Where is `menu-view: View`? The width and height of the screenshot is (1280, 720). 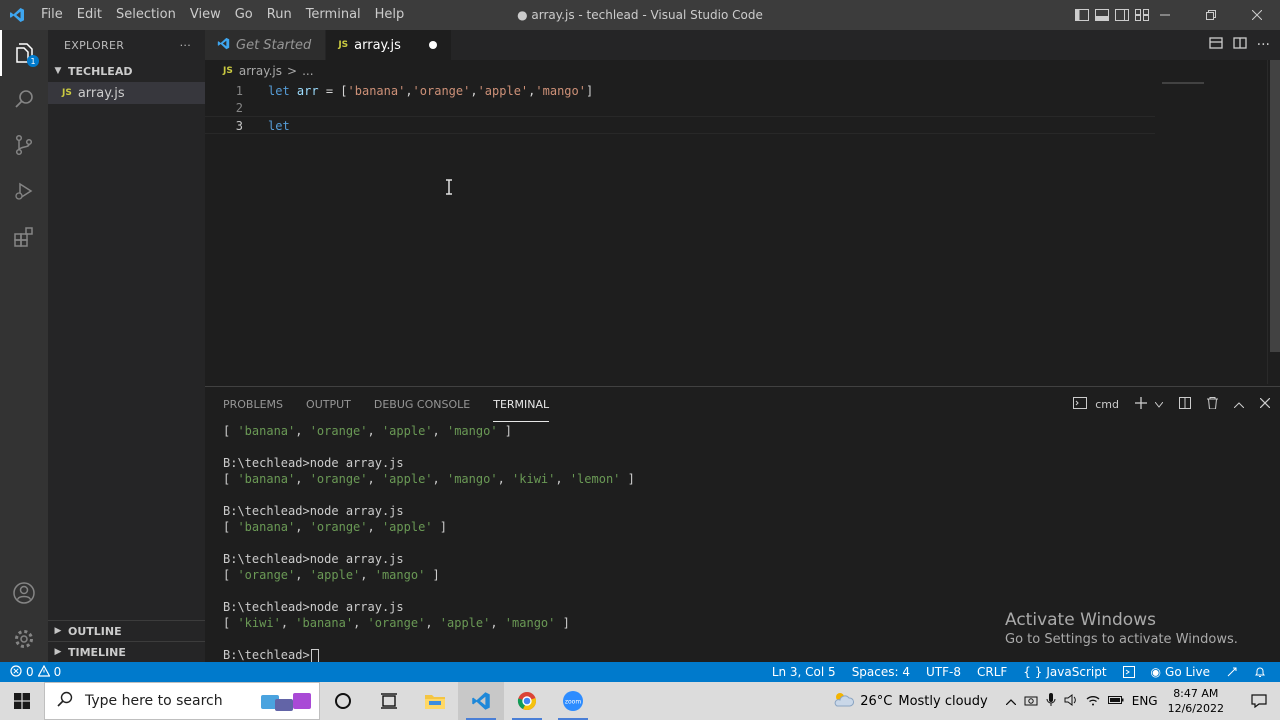
menu-view: View is located at coordinates (205, 15).